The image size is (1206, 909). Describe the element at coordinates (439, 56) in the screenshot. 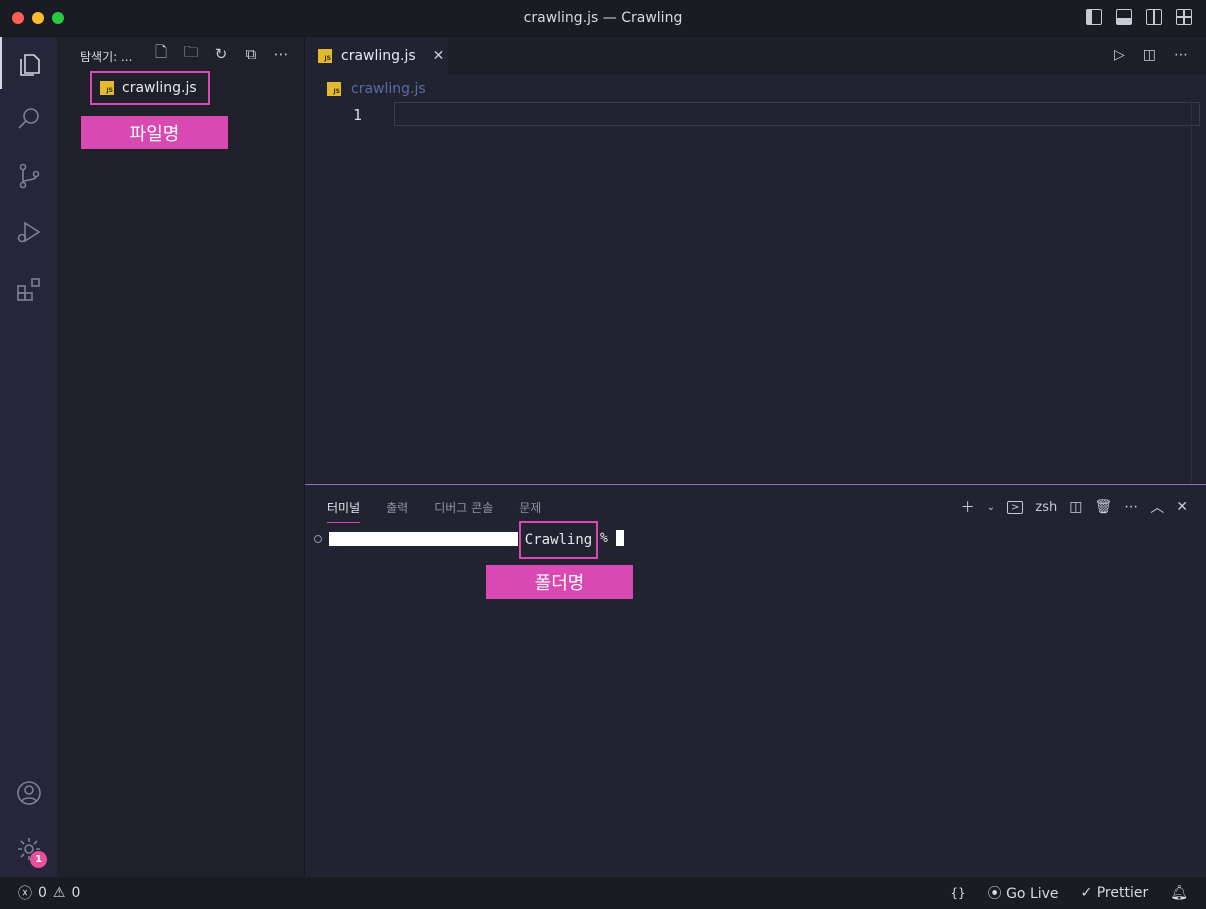

I see `close-tab-icon: ✕` at that location.